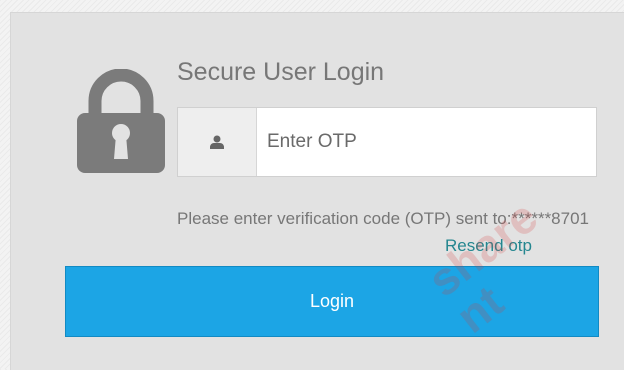 Image resolution: width=624 pixels, height=370 pixels. I want to click on page-title: Secure User Login, so click(281, 72).